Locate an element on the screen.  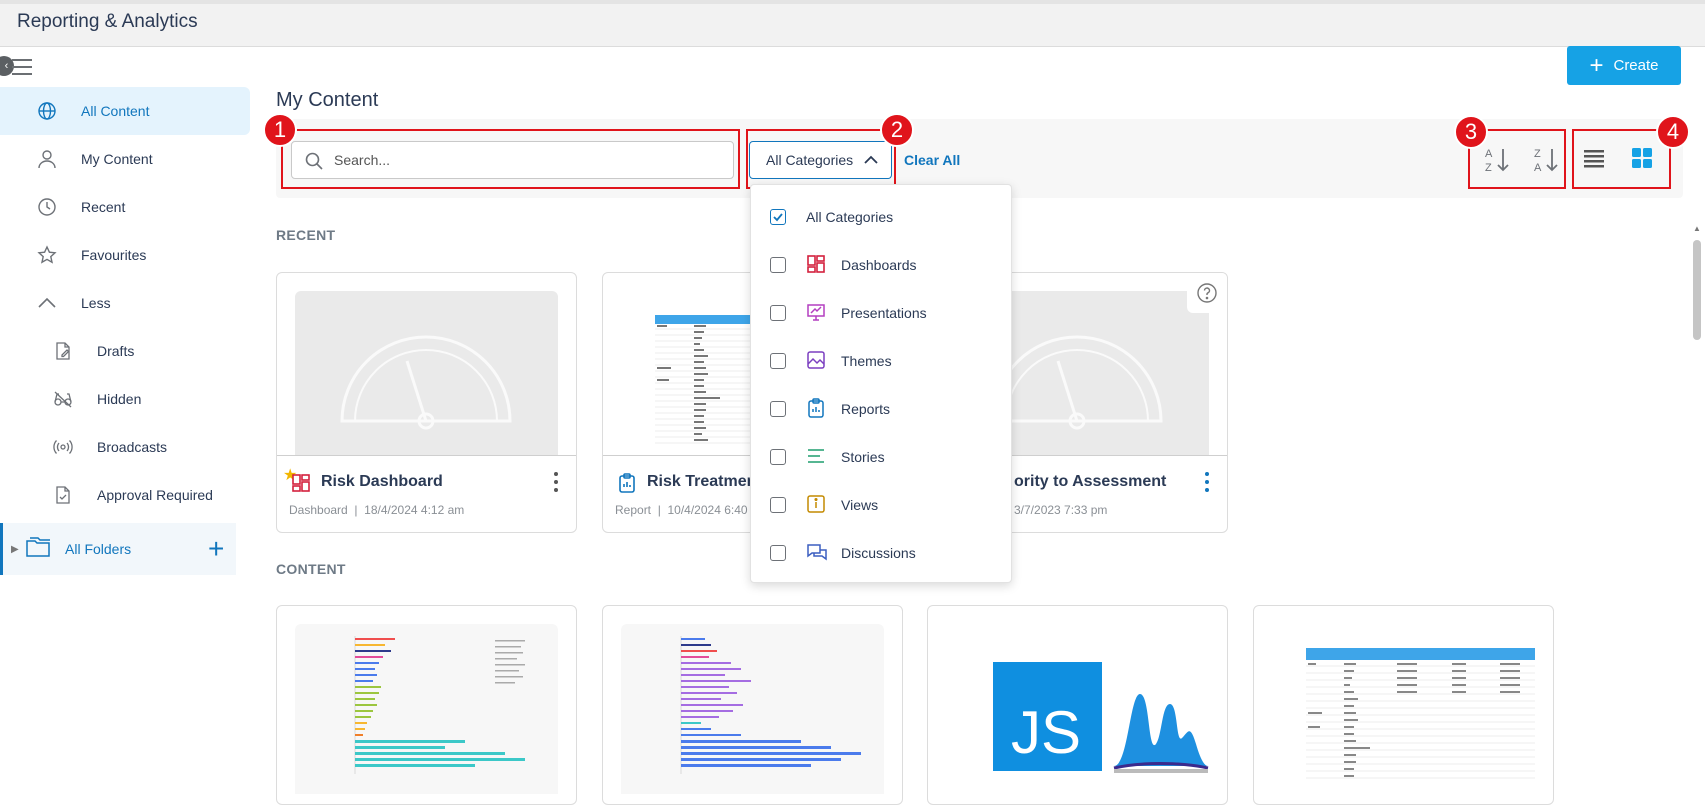
dropdown-item-label: All Categories is located at coordinates (850, 217).